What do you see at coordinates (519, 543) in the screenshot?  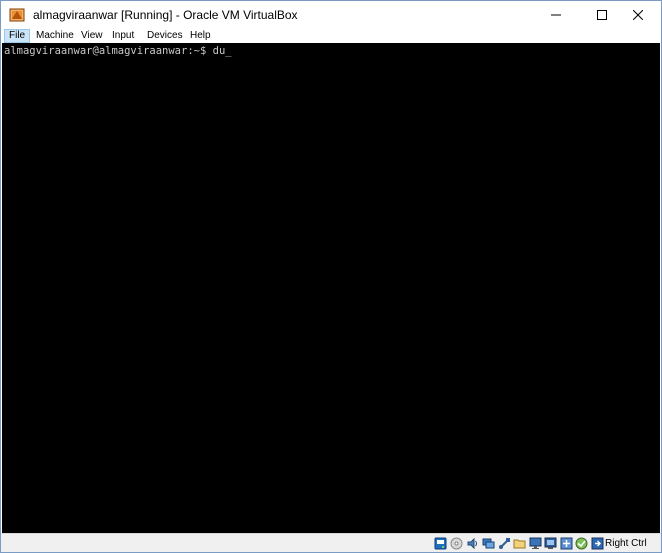 I see `shared-folders-icon` at bounding box center [519, 543].